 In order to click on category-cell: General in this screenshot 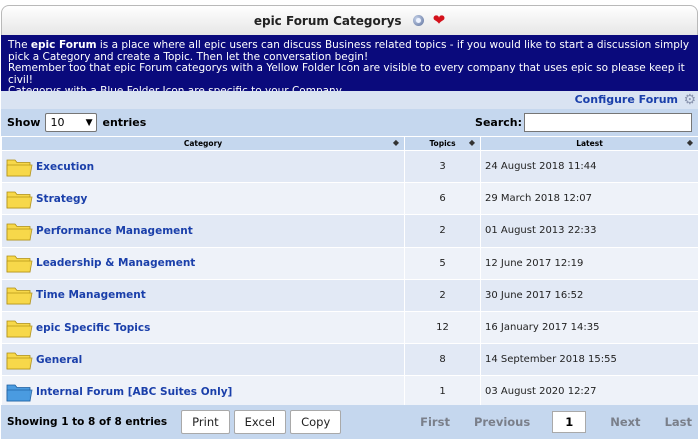, I will do `click(203, 360)`.